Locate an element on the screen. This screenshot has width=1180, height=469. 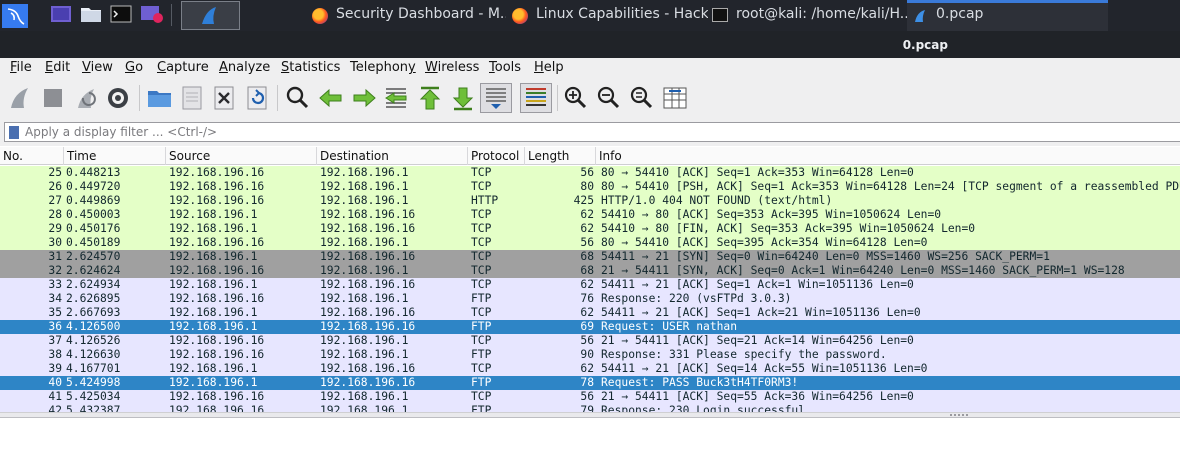
colorize-icon is located at coordinates (536, 98).